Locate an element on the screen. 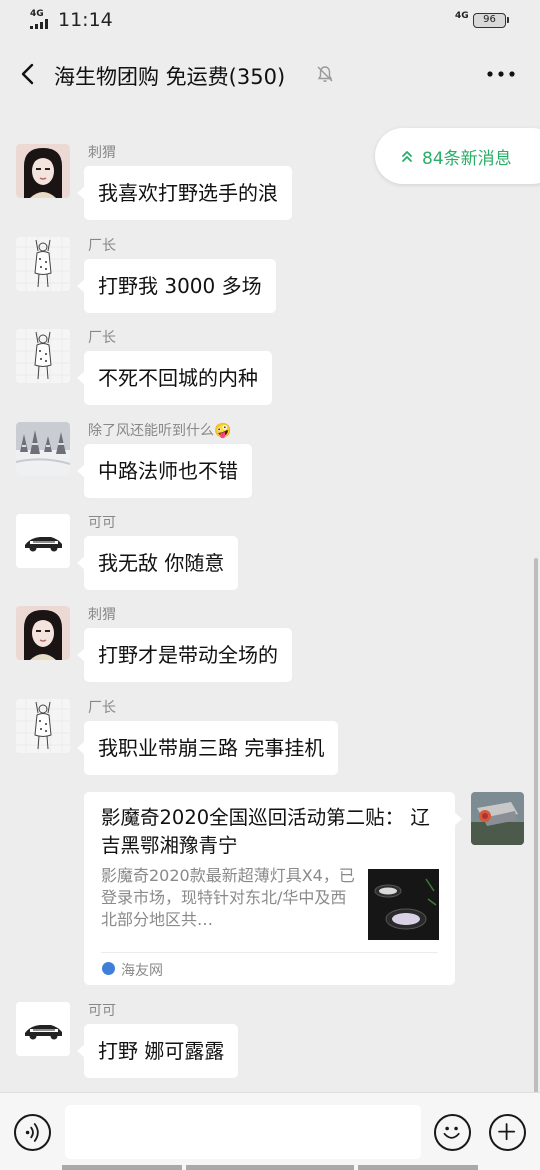 The width and height of the screenshot is (540, 1170). chevron-left-icon is located at coordinates (29, 74).